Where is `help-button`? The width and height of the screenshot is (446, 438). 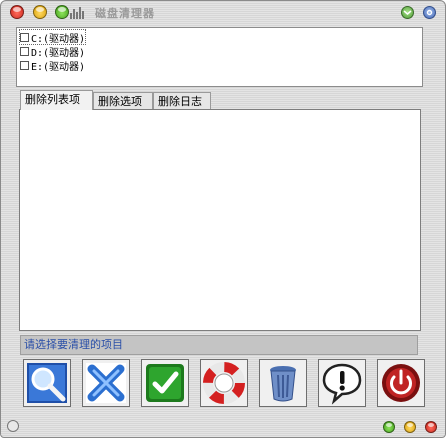 help-button is located at coordinates (224, 383).